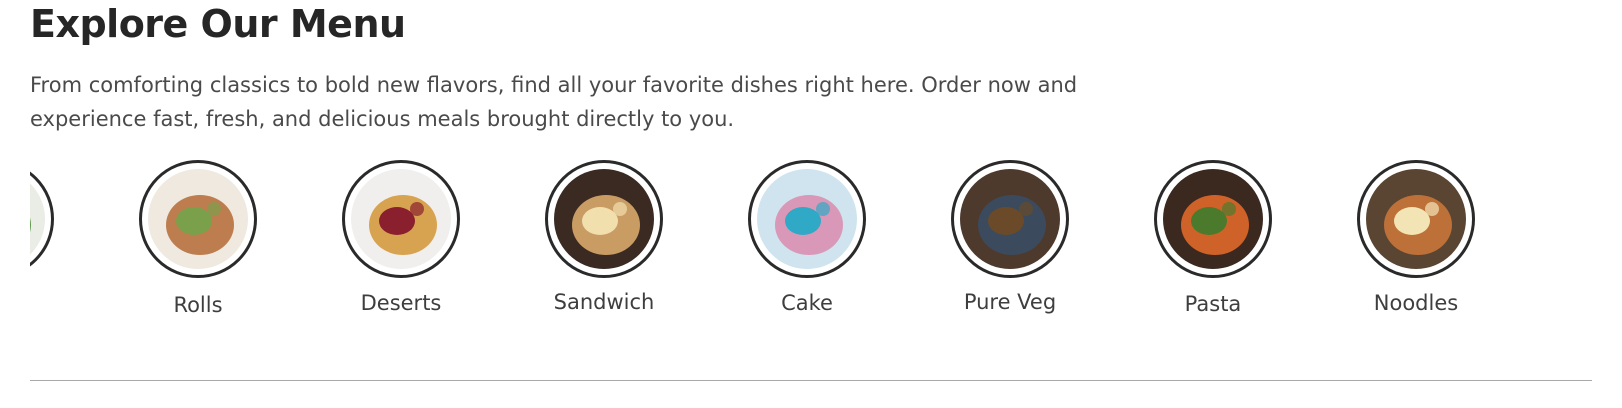  I want to click on category-label: Pasta, so click(1213, 304).